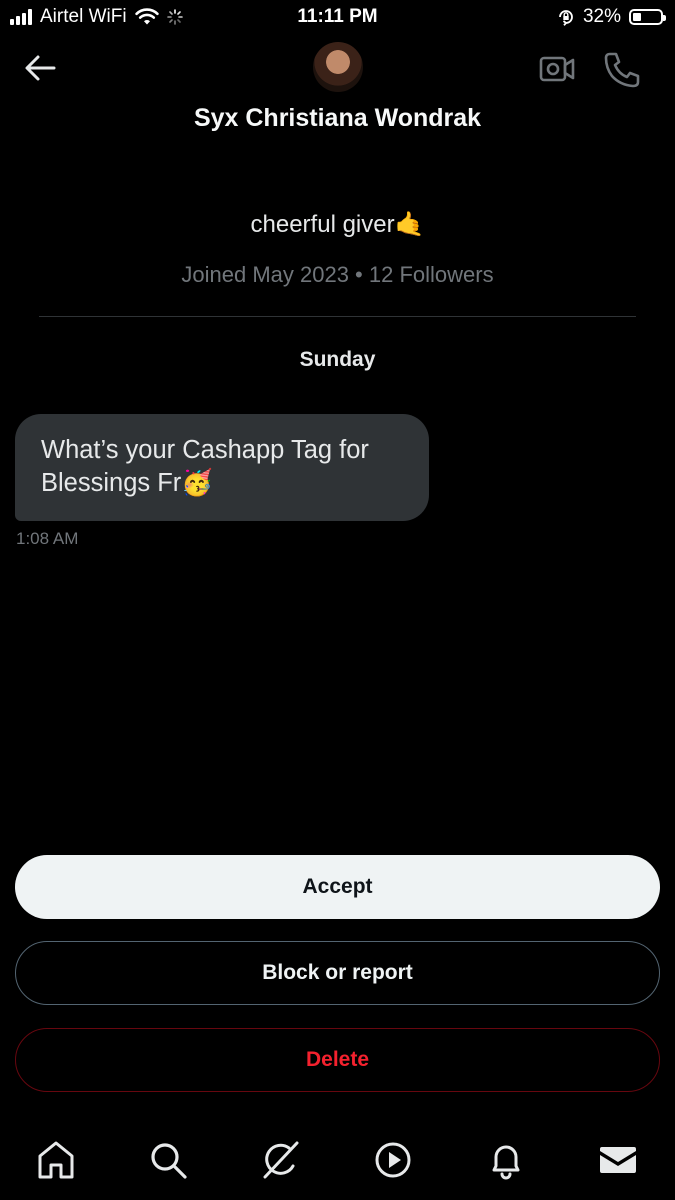 This screenshot has width=675, height=1200. What do you see at coordinates (338, 67) in the screenshot?
I see `avatar` at bounding box center [338, 67].